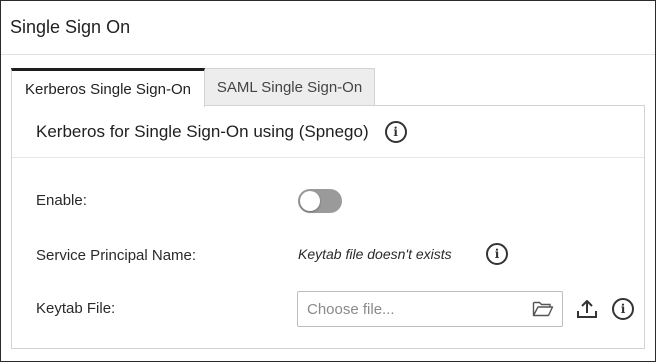  What do you see at coordinates (76, 308) in the screenshot?
I see `keytab-file-label: Keytab File:` at bounding box center [76, 308].